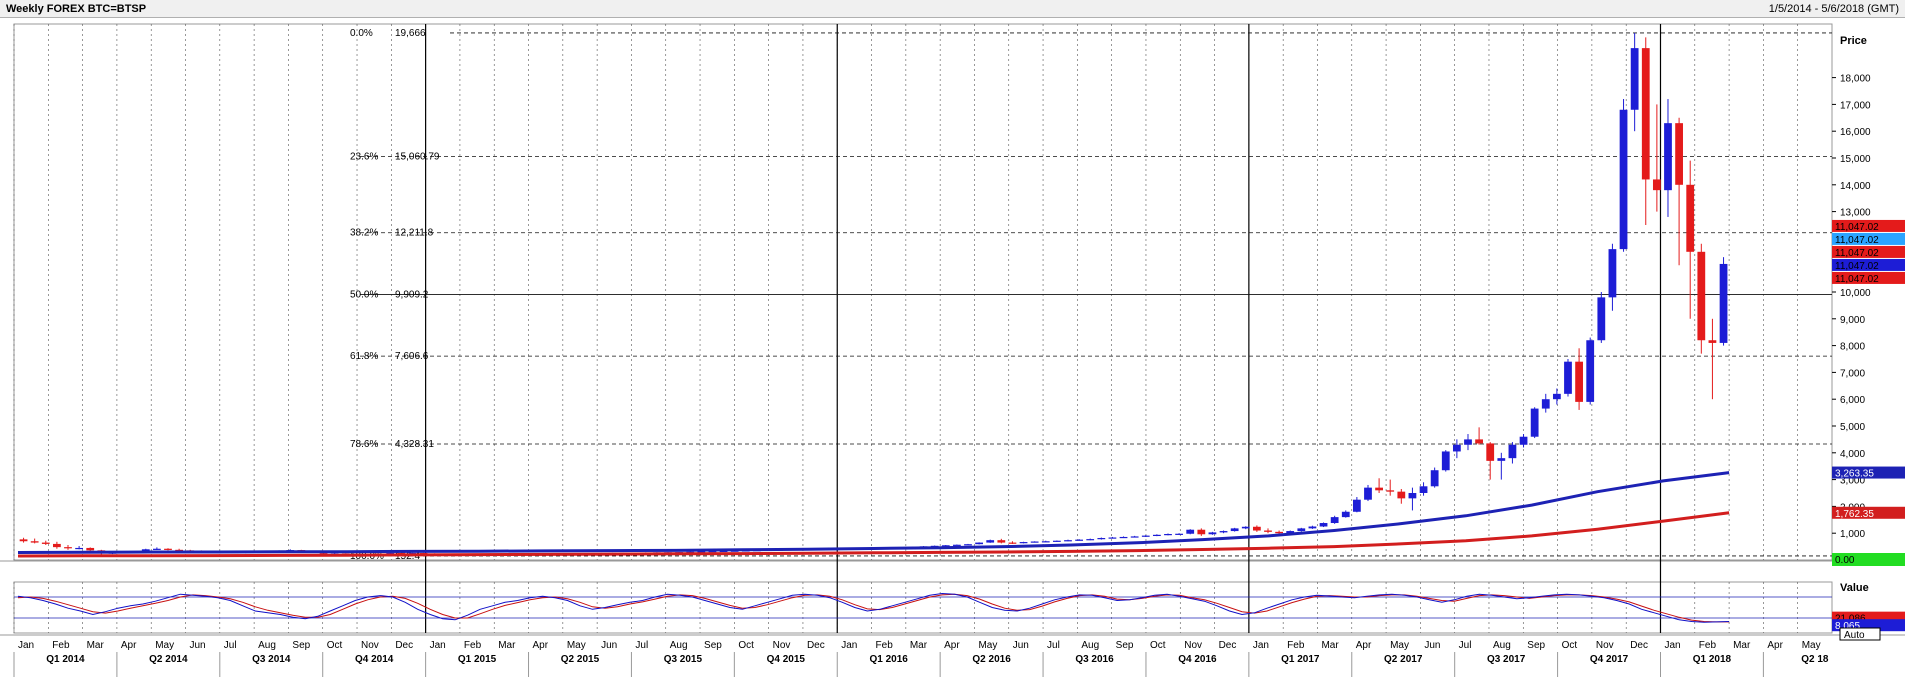 This screenshot has height=677, width=1905. What do you see at coordinates (271, 659) in the screenshot?
I see `quarter-label: Q3 2014` at bounding box center [271, 659].